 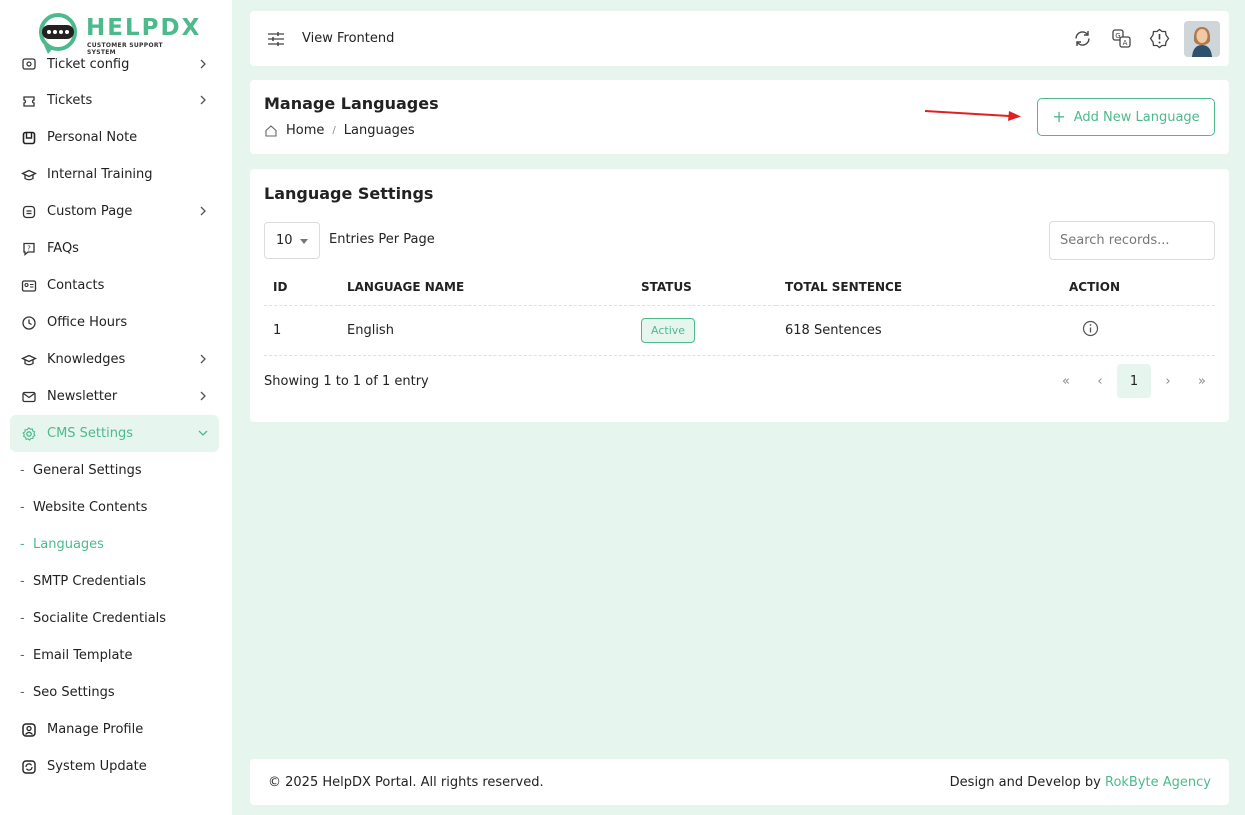 What do you see at coordinates (28, 729) in the screenshot?
I see `user-icon` at bounding box center [28, 729].